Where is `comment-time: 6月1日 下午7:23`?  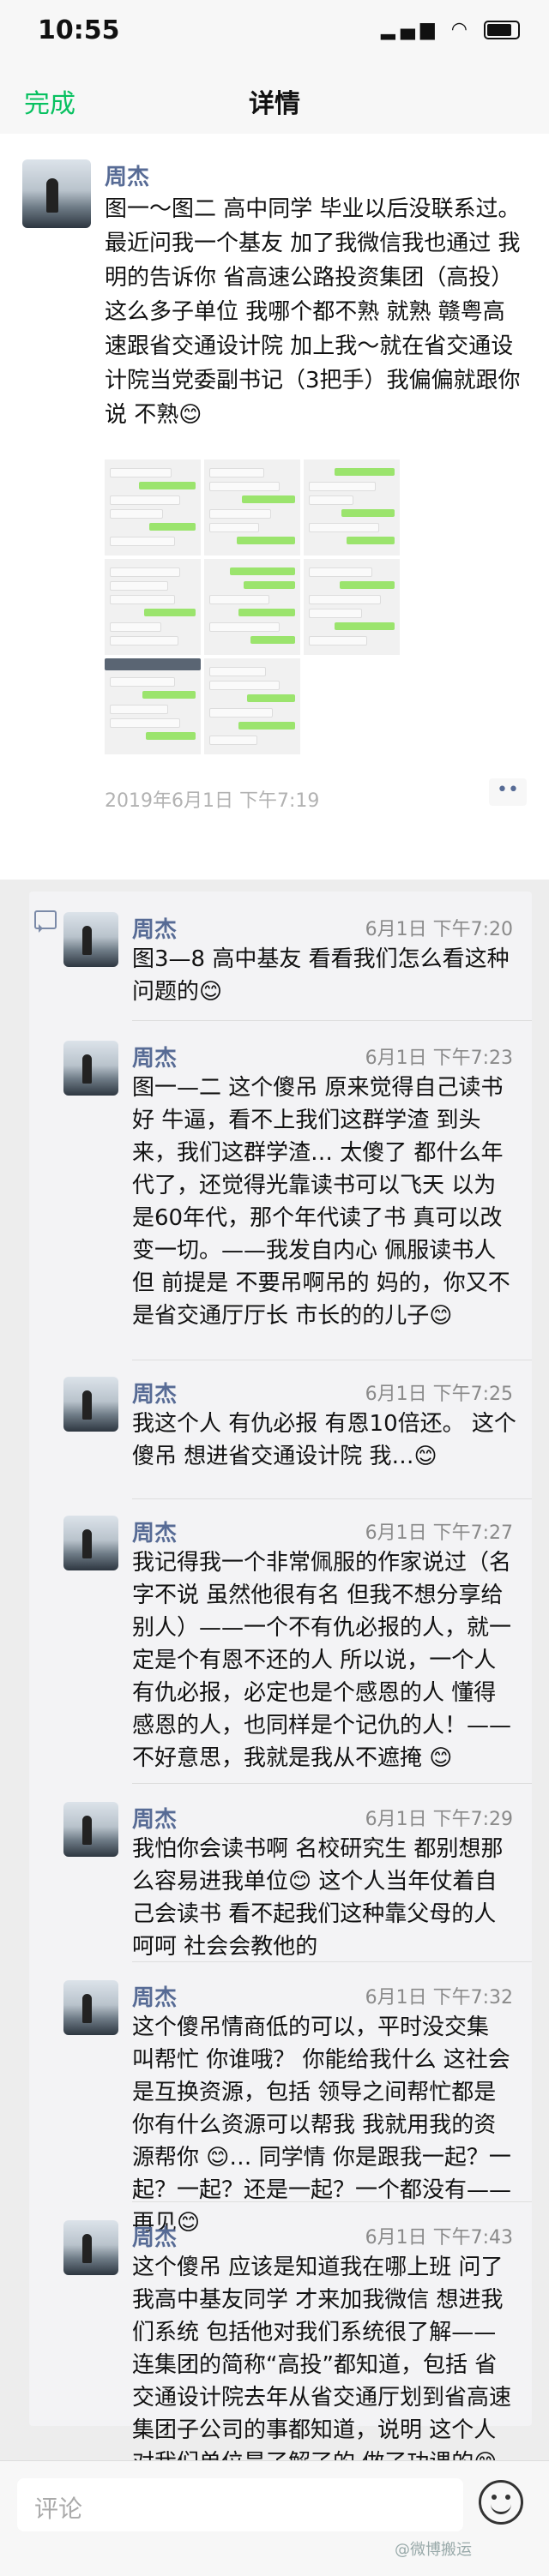
comment-time: 6月1日 下午7:23 is located at coordinates (439, 1058).